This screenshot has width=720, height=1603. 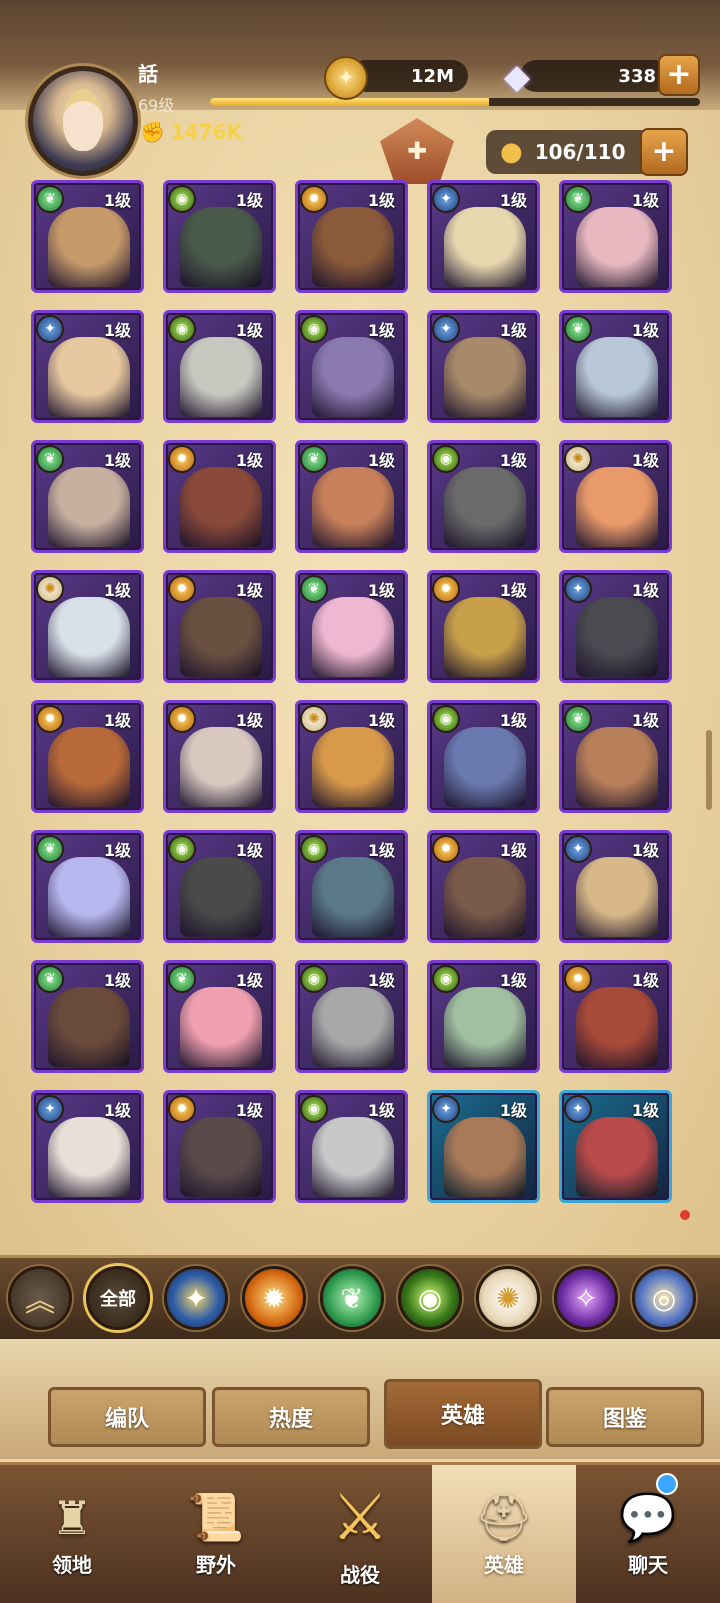 I want to click on dark-star-icon: ✧, so click(x=586, y=1298).